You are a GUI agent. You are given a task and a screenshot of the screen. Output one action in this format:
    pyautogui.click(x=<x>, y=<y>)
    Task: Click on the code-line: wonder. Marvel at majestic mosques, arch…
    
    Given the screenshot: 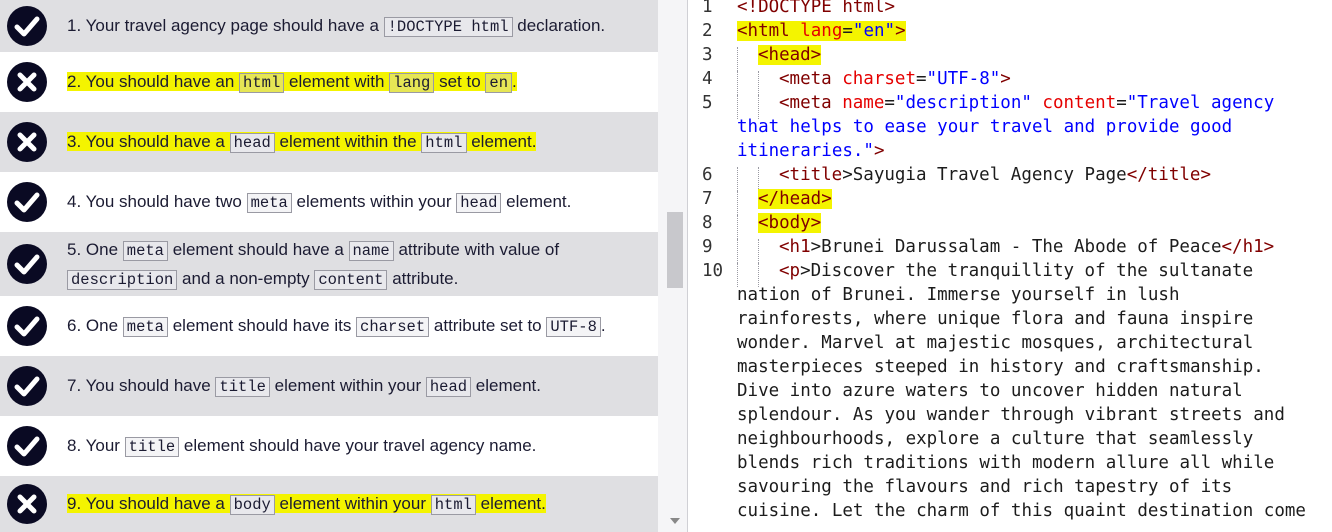 What is the action you would take?
    pyautogui.click(x=995, y=343)
    